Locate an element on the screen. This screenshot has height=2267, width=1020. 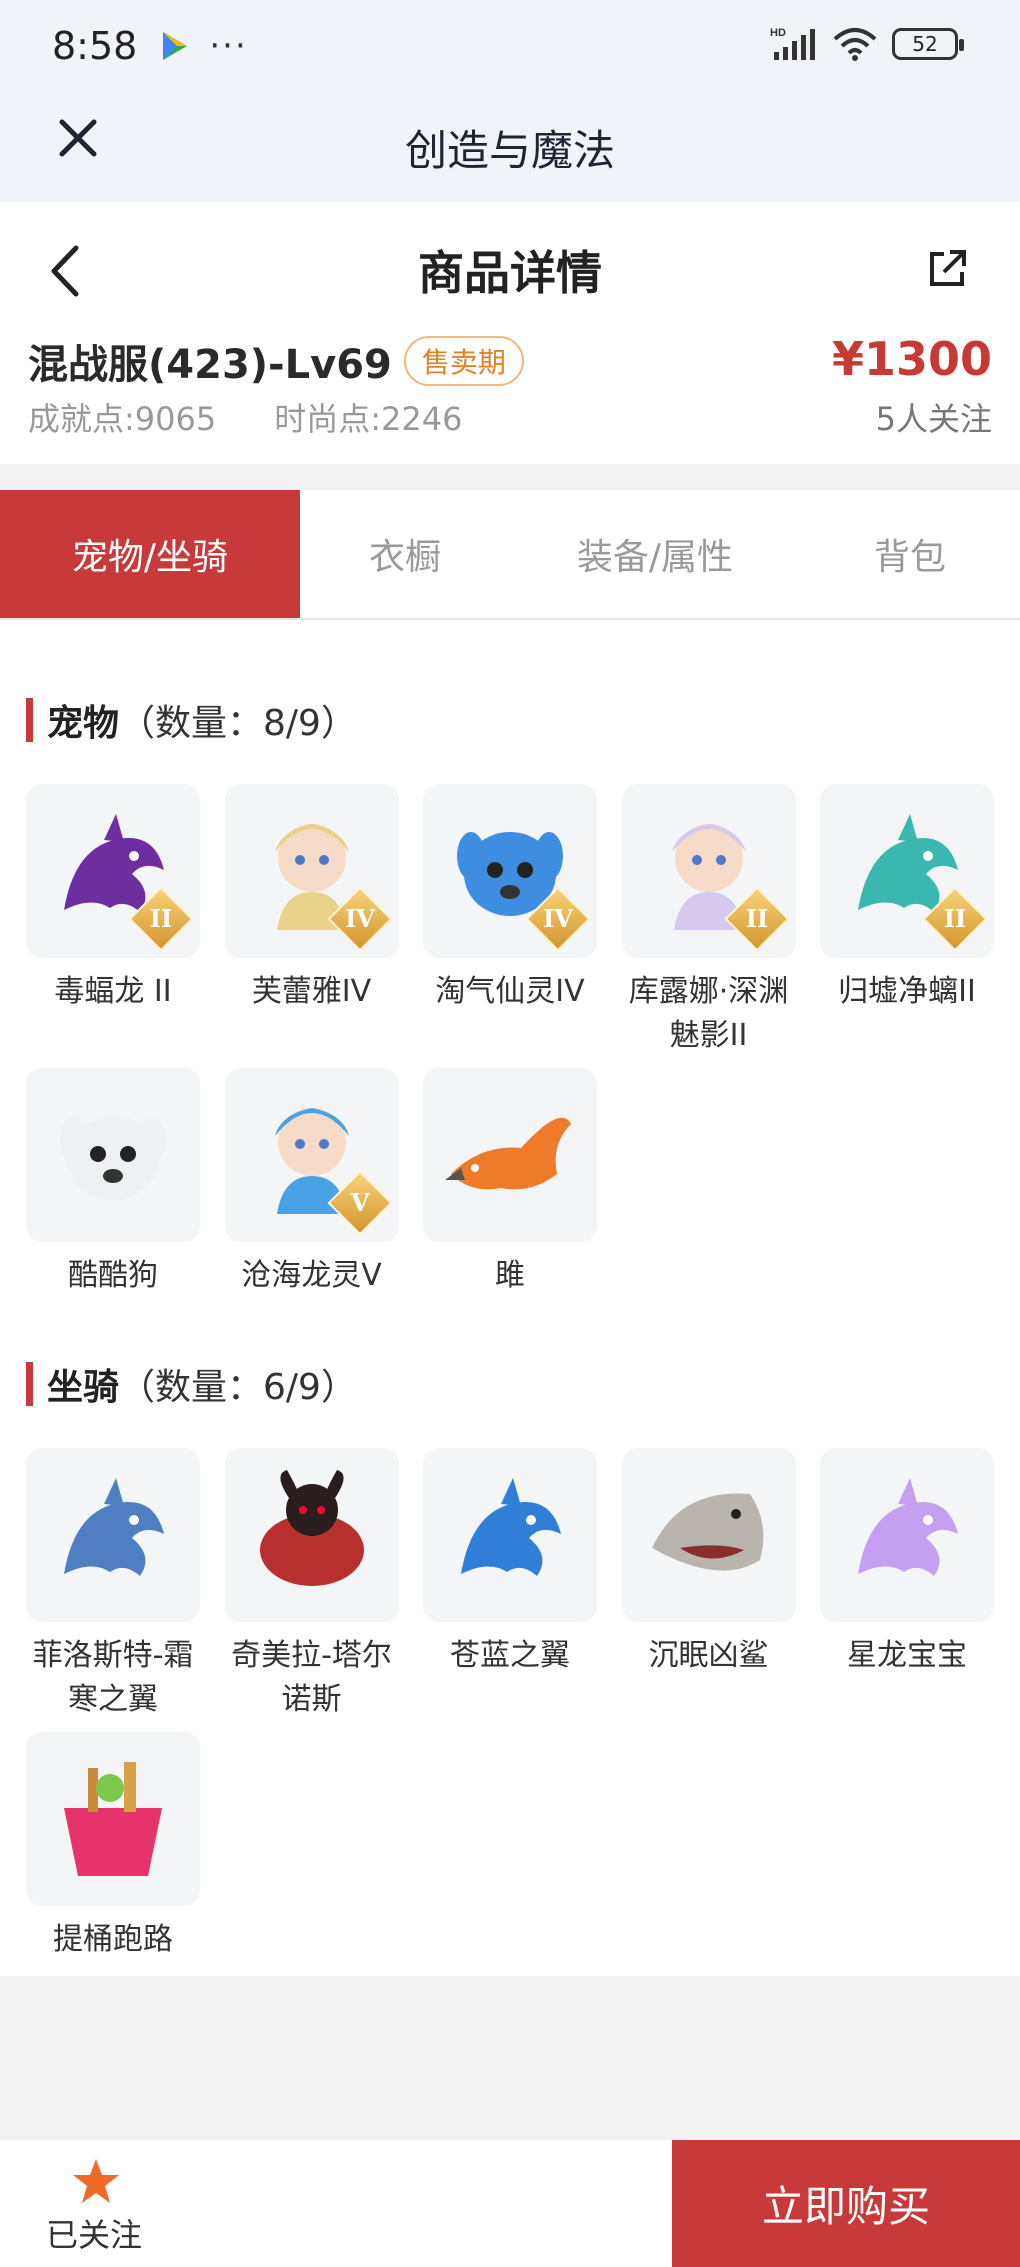
mount-item: 菲洛斯特-霜寒之翼 is located at coordinates (113, 1585).